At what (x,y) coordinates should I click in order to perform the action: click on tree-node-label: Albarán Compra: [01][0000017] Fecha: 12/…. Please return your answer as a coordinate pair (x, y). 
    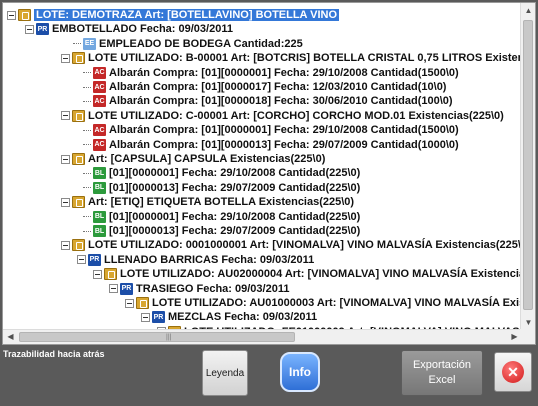
    Looking at the image, I should click on (277, 87).